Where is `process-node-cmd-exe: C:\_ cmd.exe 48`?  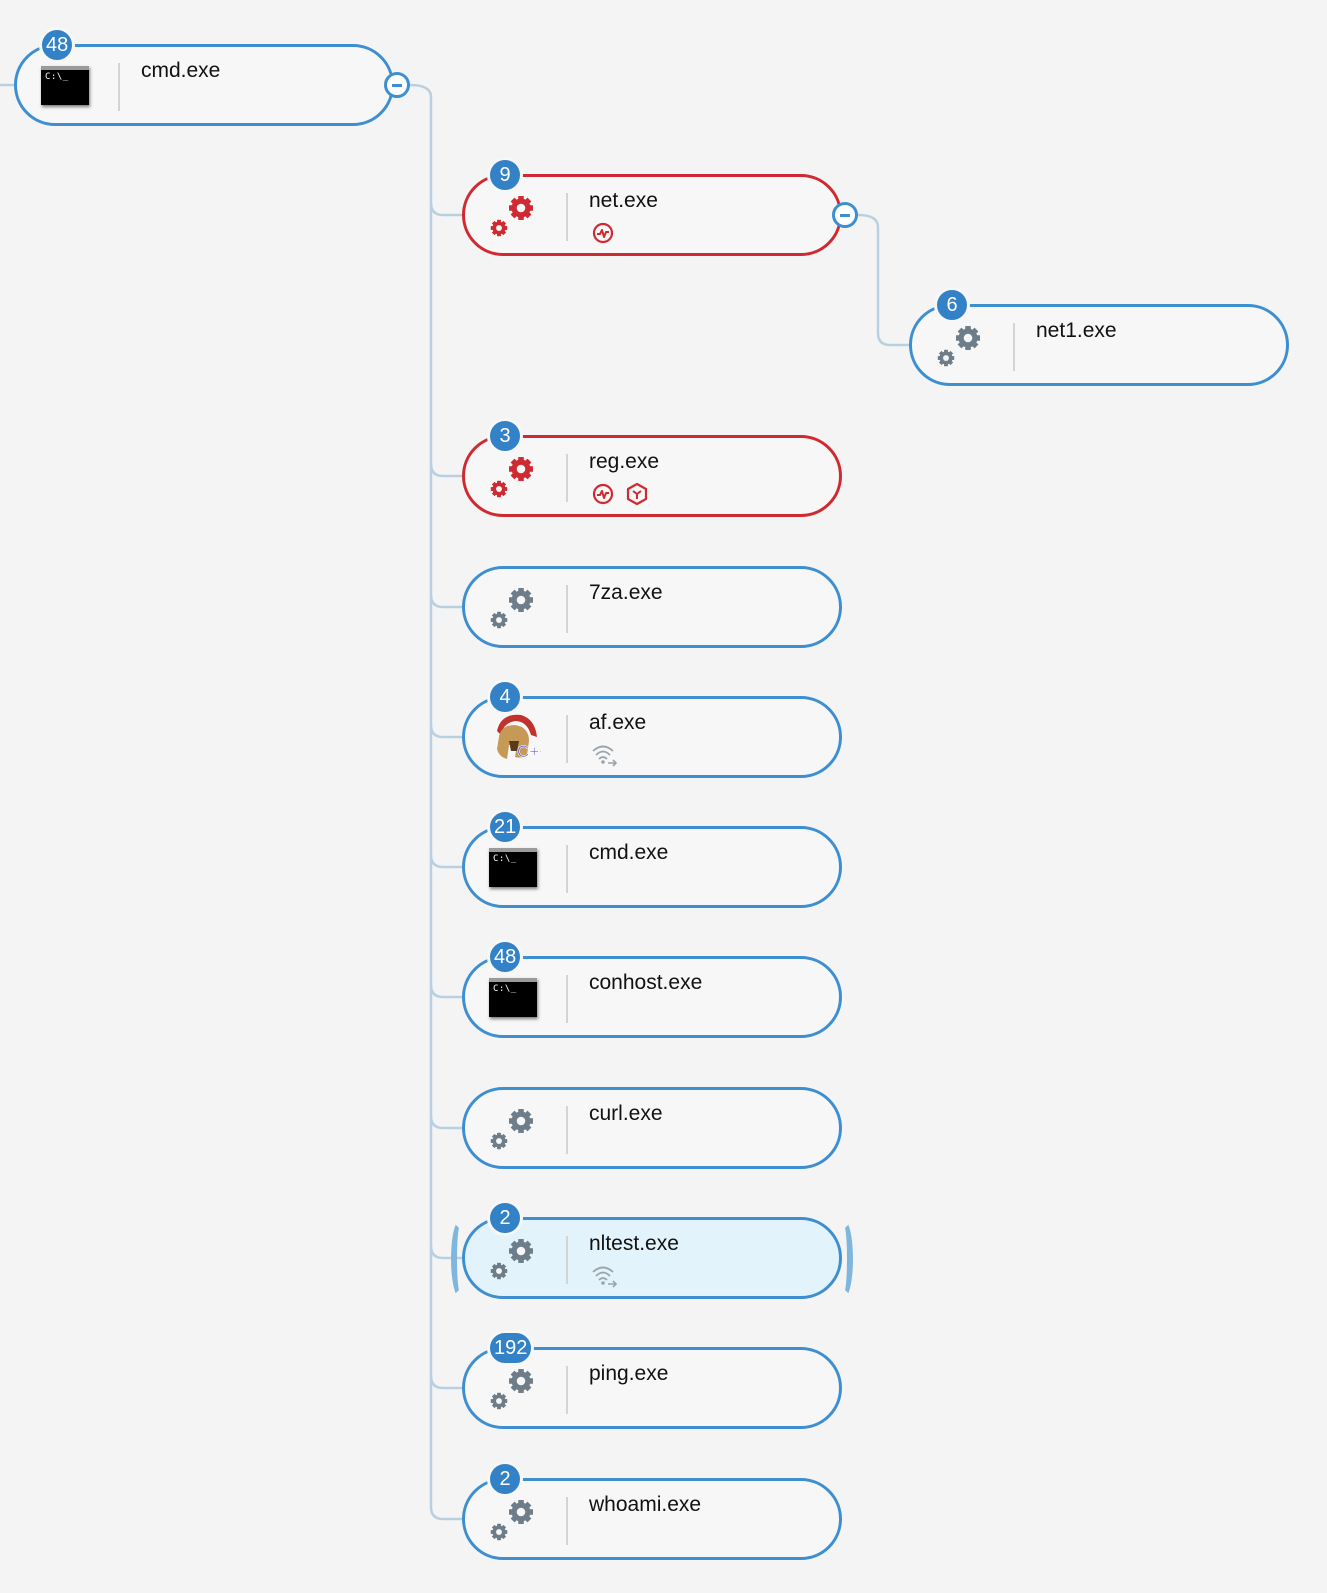
process-node-cmd-exe: C:\_ cmd.exe 48 is located at coordinates (204, 76).